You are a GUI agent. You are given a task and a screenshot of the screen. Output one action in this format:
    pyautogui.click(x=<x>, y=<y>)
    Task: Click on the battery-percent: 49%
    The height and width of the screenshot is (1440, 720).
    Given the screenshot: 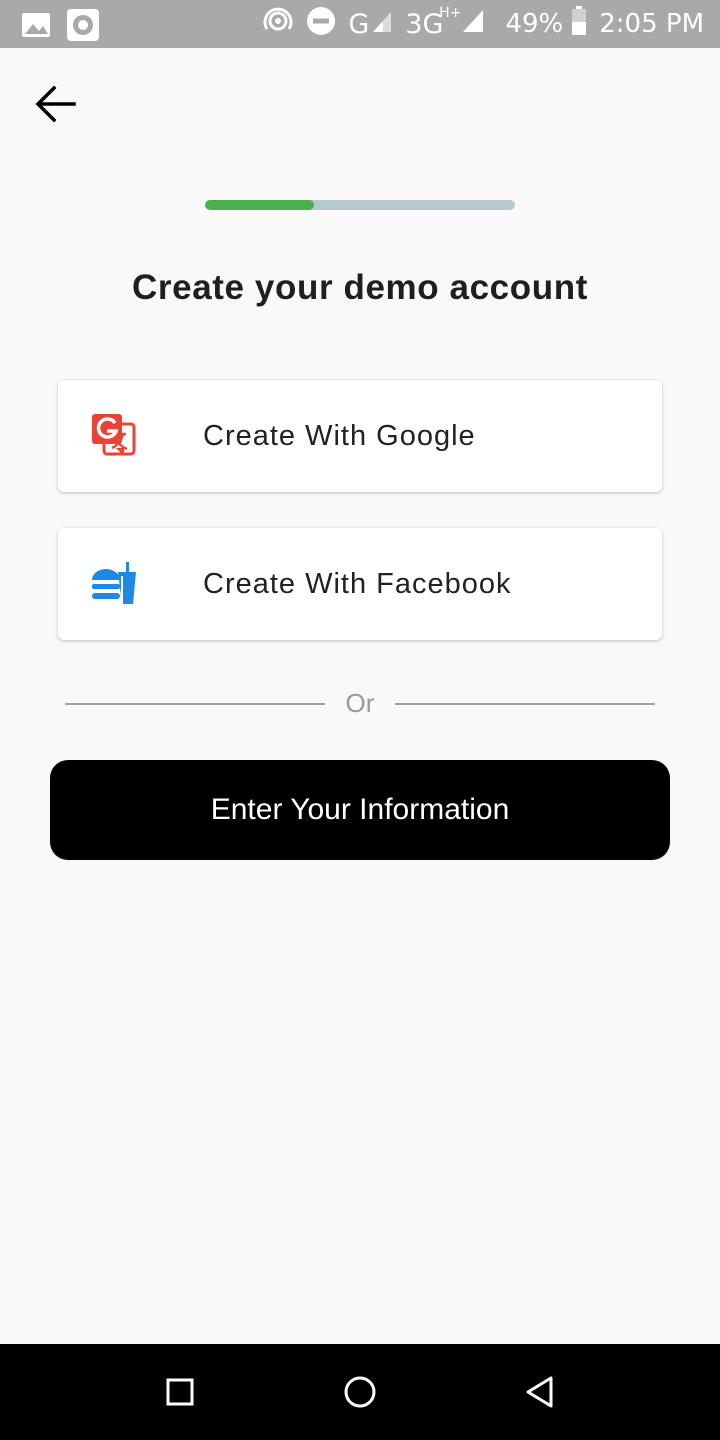 What is the action you would take?
    pyautogui.click(x=534, y=24)
    